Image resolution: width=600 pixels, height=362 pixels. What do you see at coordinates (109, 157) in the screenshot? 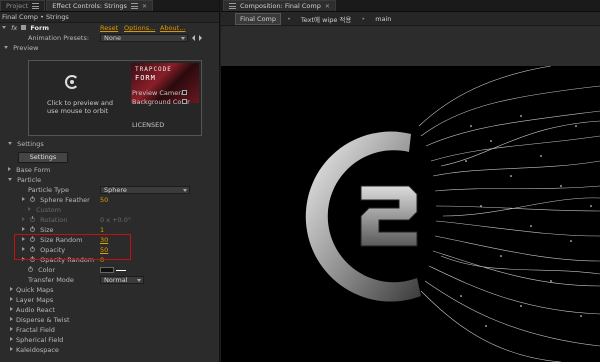
I see `settings-button-row: Settings` at bounding box center [109, 157].